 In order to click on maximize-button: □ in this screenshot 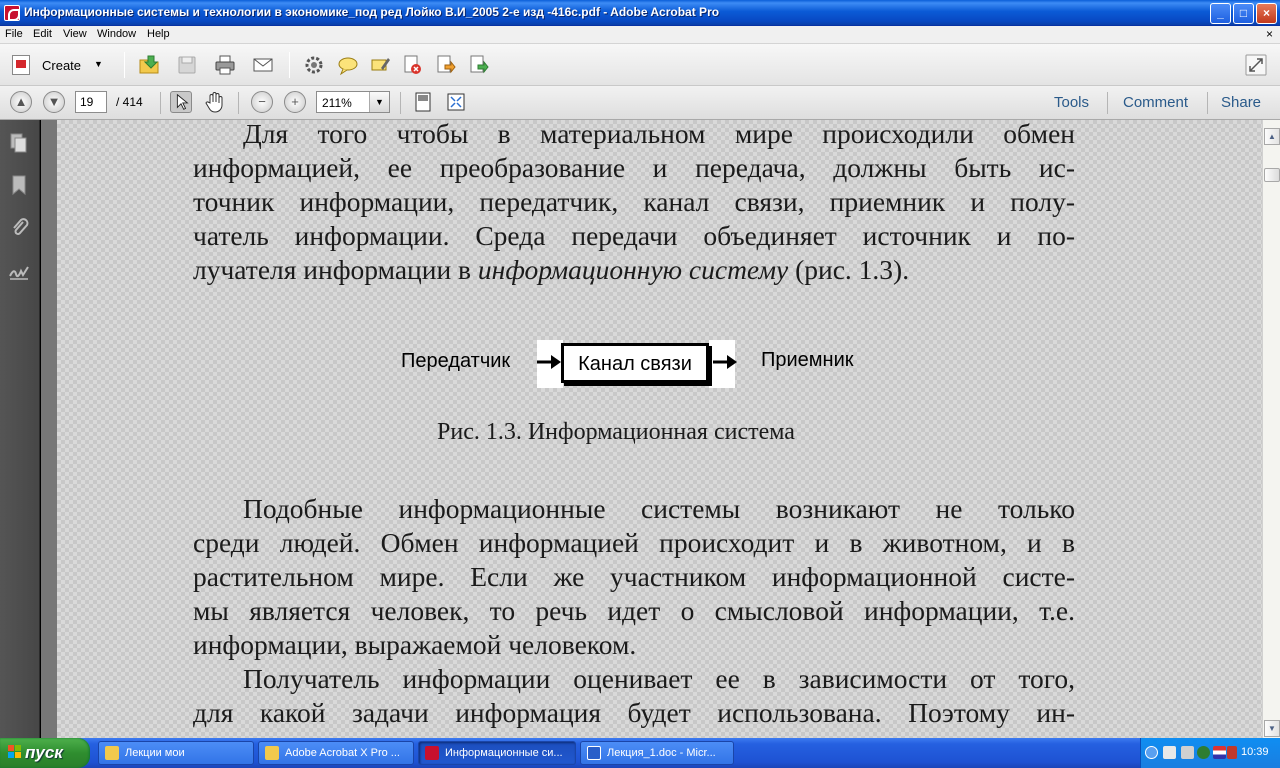, I will do `click(1243, 13)`.